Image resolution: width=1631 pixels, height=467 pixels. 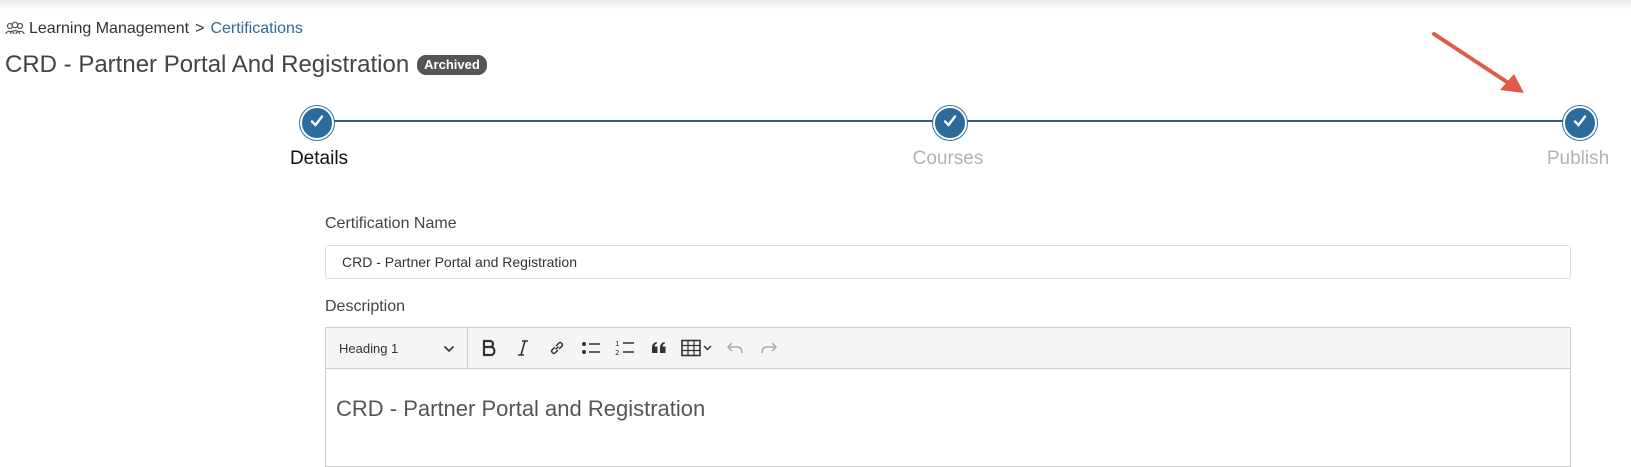 What do you see at coordinates (520, 409) in the screenshot?
I see `editor-heading-content: CRD - Partner Portal and Registration` at bounding box center [520, 409].